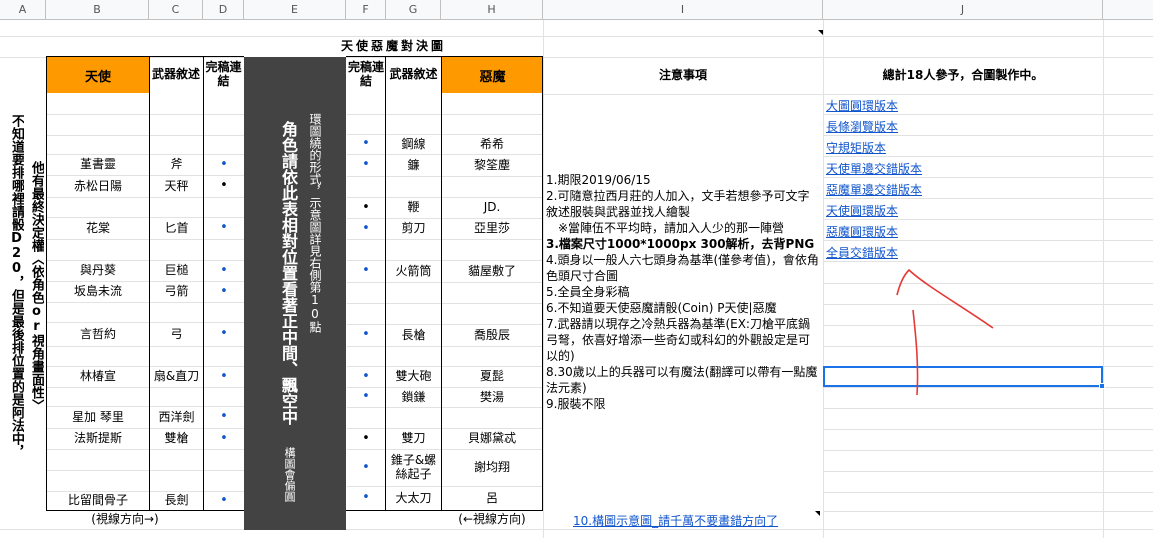 The image size is (1153, 538). I want to click on demon-link-header: 完稿連結, so click(365, 74).